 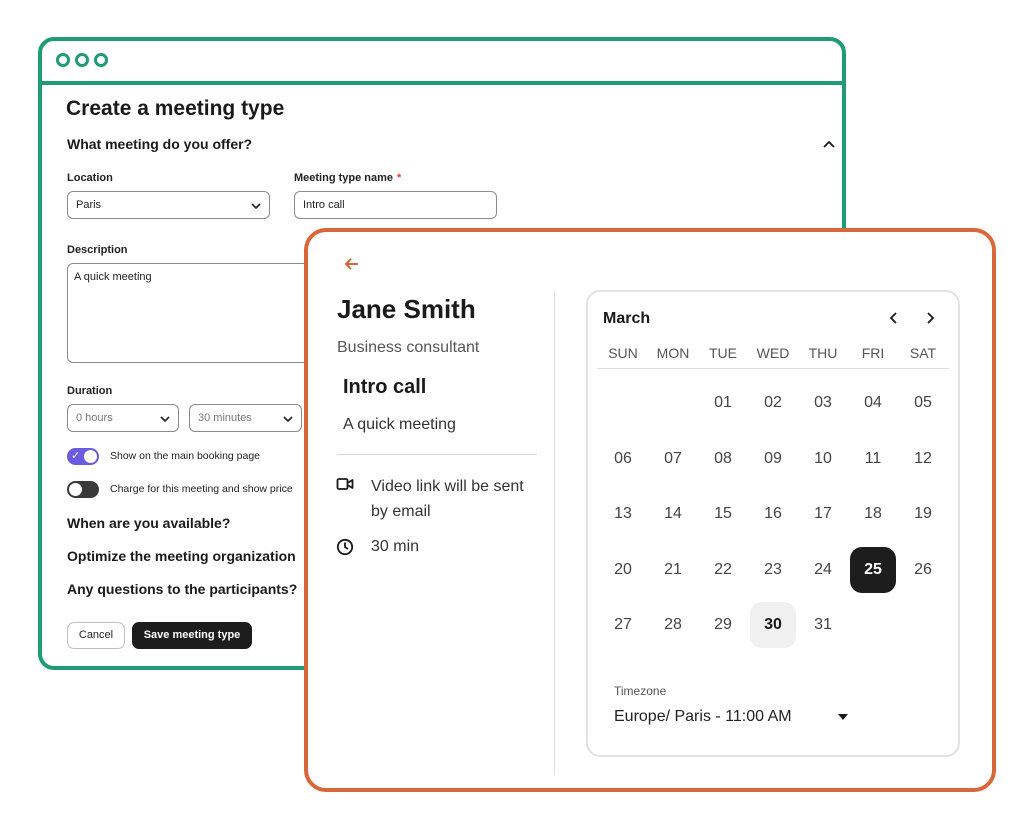 I want to click on calendar-day: 06, so click(x=623, y=459).